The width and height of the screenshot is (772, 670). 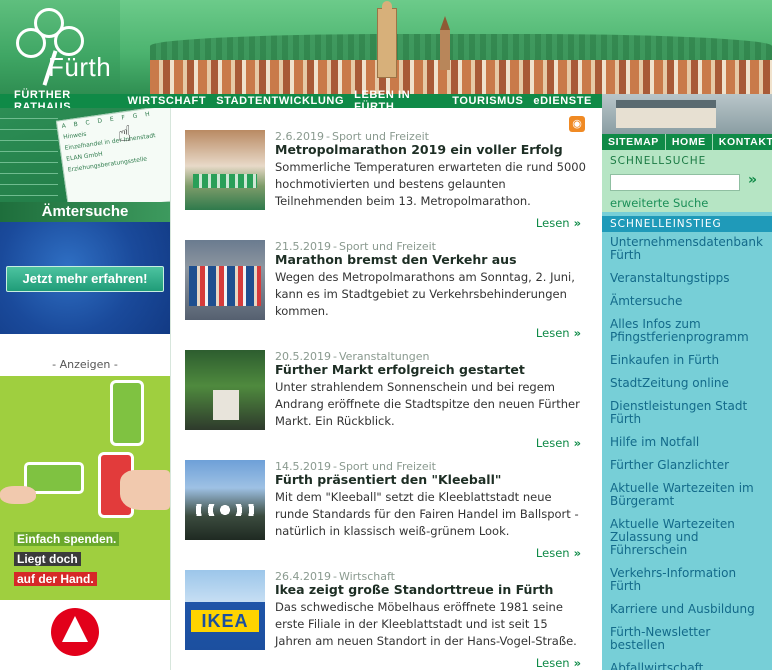 I want to click on quick-link: StadtZeitung online, so click(x=687, y=383).